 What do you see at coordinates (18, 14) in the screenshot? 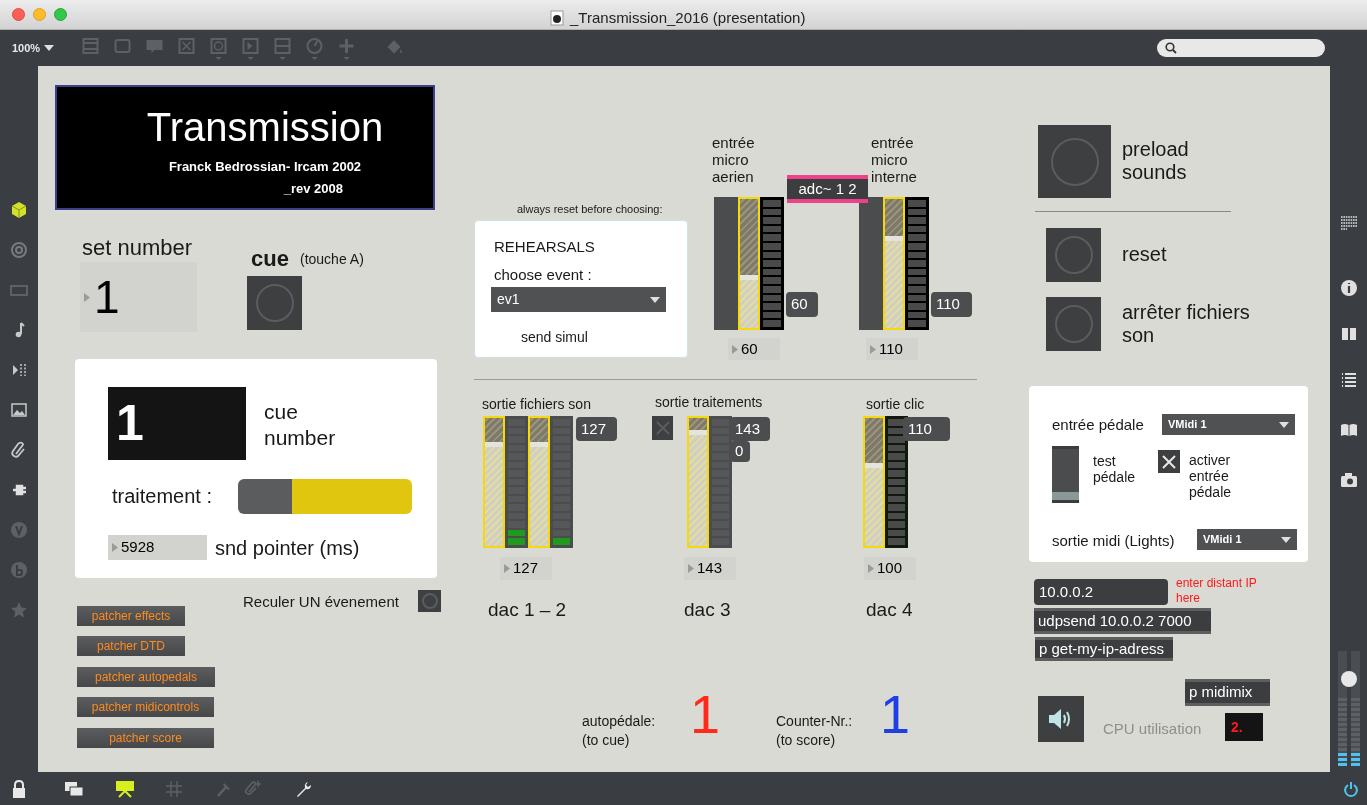
I see `close-button` at bounding box center [18, 14].